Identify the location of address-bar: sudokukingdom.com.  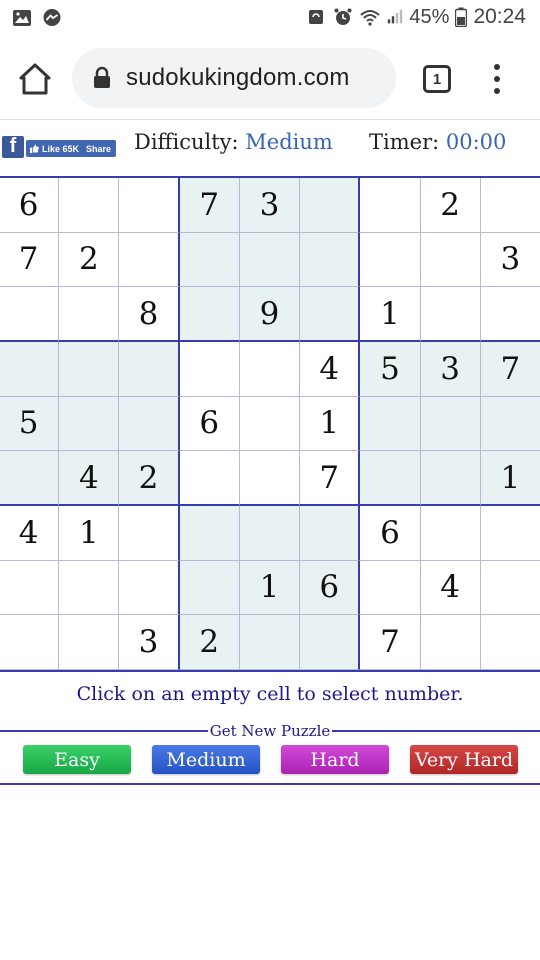
(234, 78).